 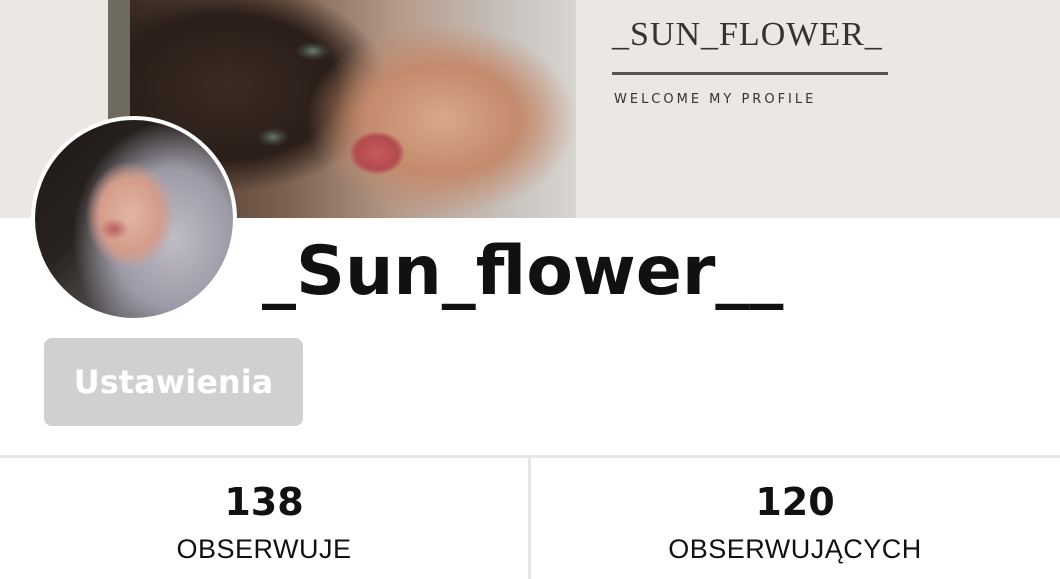 I want to click on following-label: OBSERWUJE, so click(x=264, y=549).